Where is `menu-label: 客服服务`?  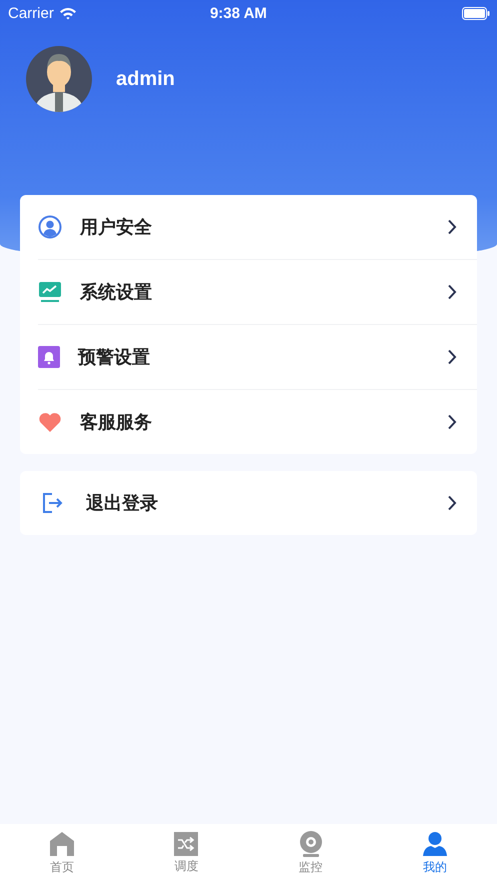
menu-label: 客服服务 is located at coordinates (116, 422).